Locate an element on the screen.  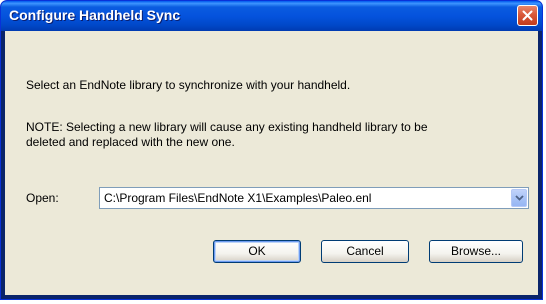
window-title: Configure Handheld Sync is located at coordinates (95, 15).